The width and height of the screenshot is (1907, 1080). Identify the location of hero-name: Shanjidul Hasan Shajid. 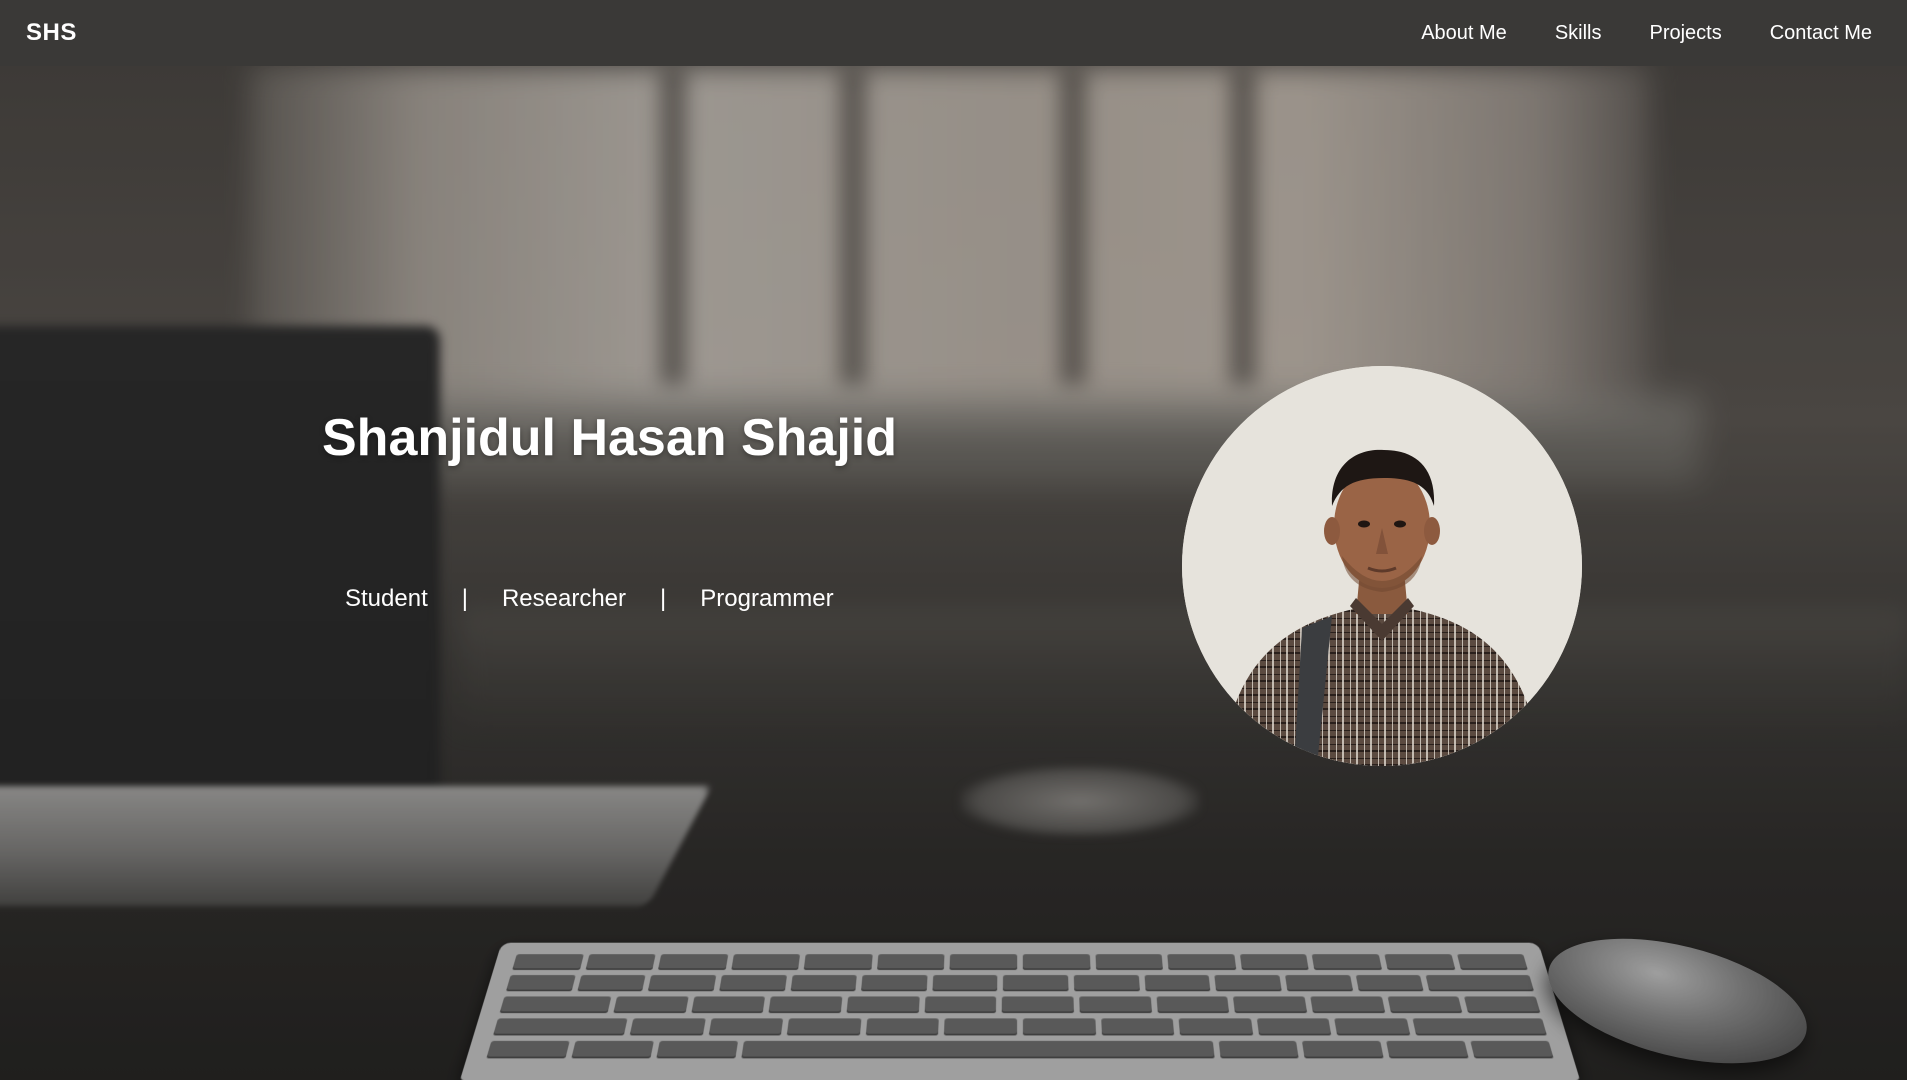
(609, 438).